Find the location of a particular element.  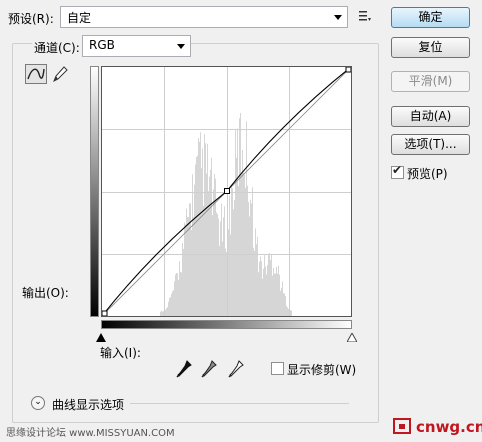

curve-point-tool is located at coordinates (36, 74).